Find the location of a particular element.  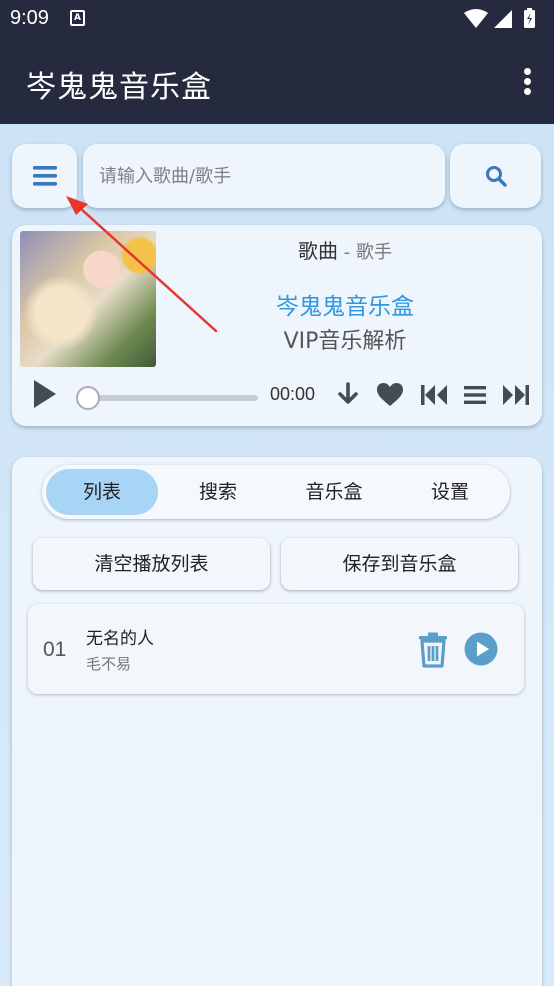

search-button is located at coordinates (495, 176).